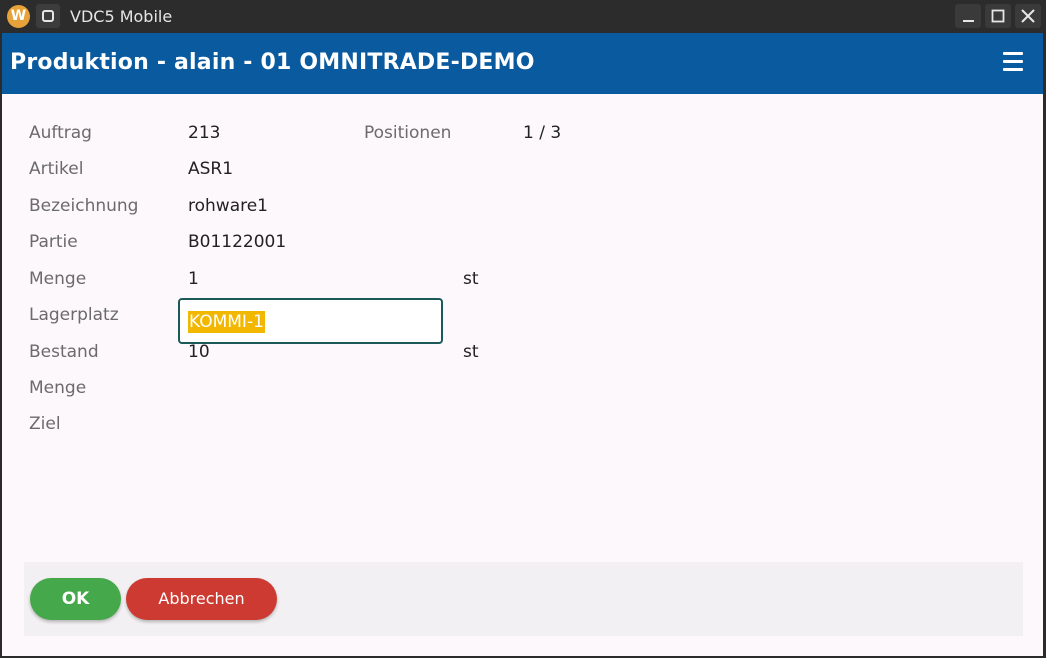 The height and width of the screenshot is (658, 1046). Describe the element at coordinates (968, 16) in the screenshot. I see `minimize-button` at that location.